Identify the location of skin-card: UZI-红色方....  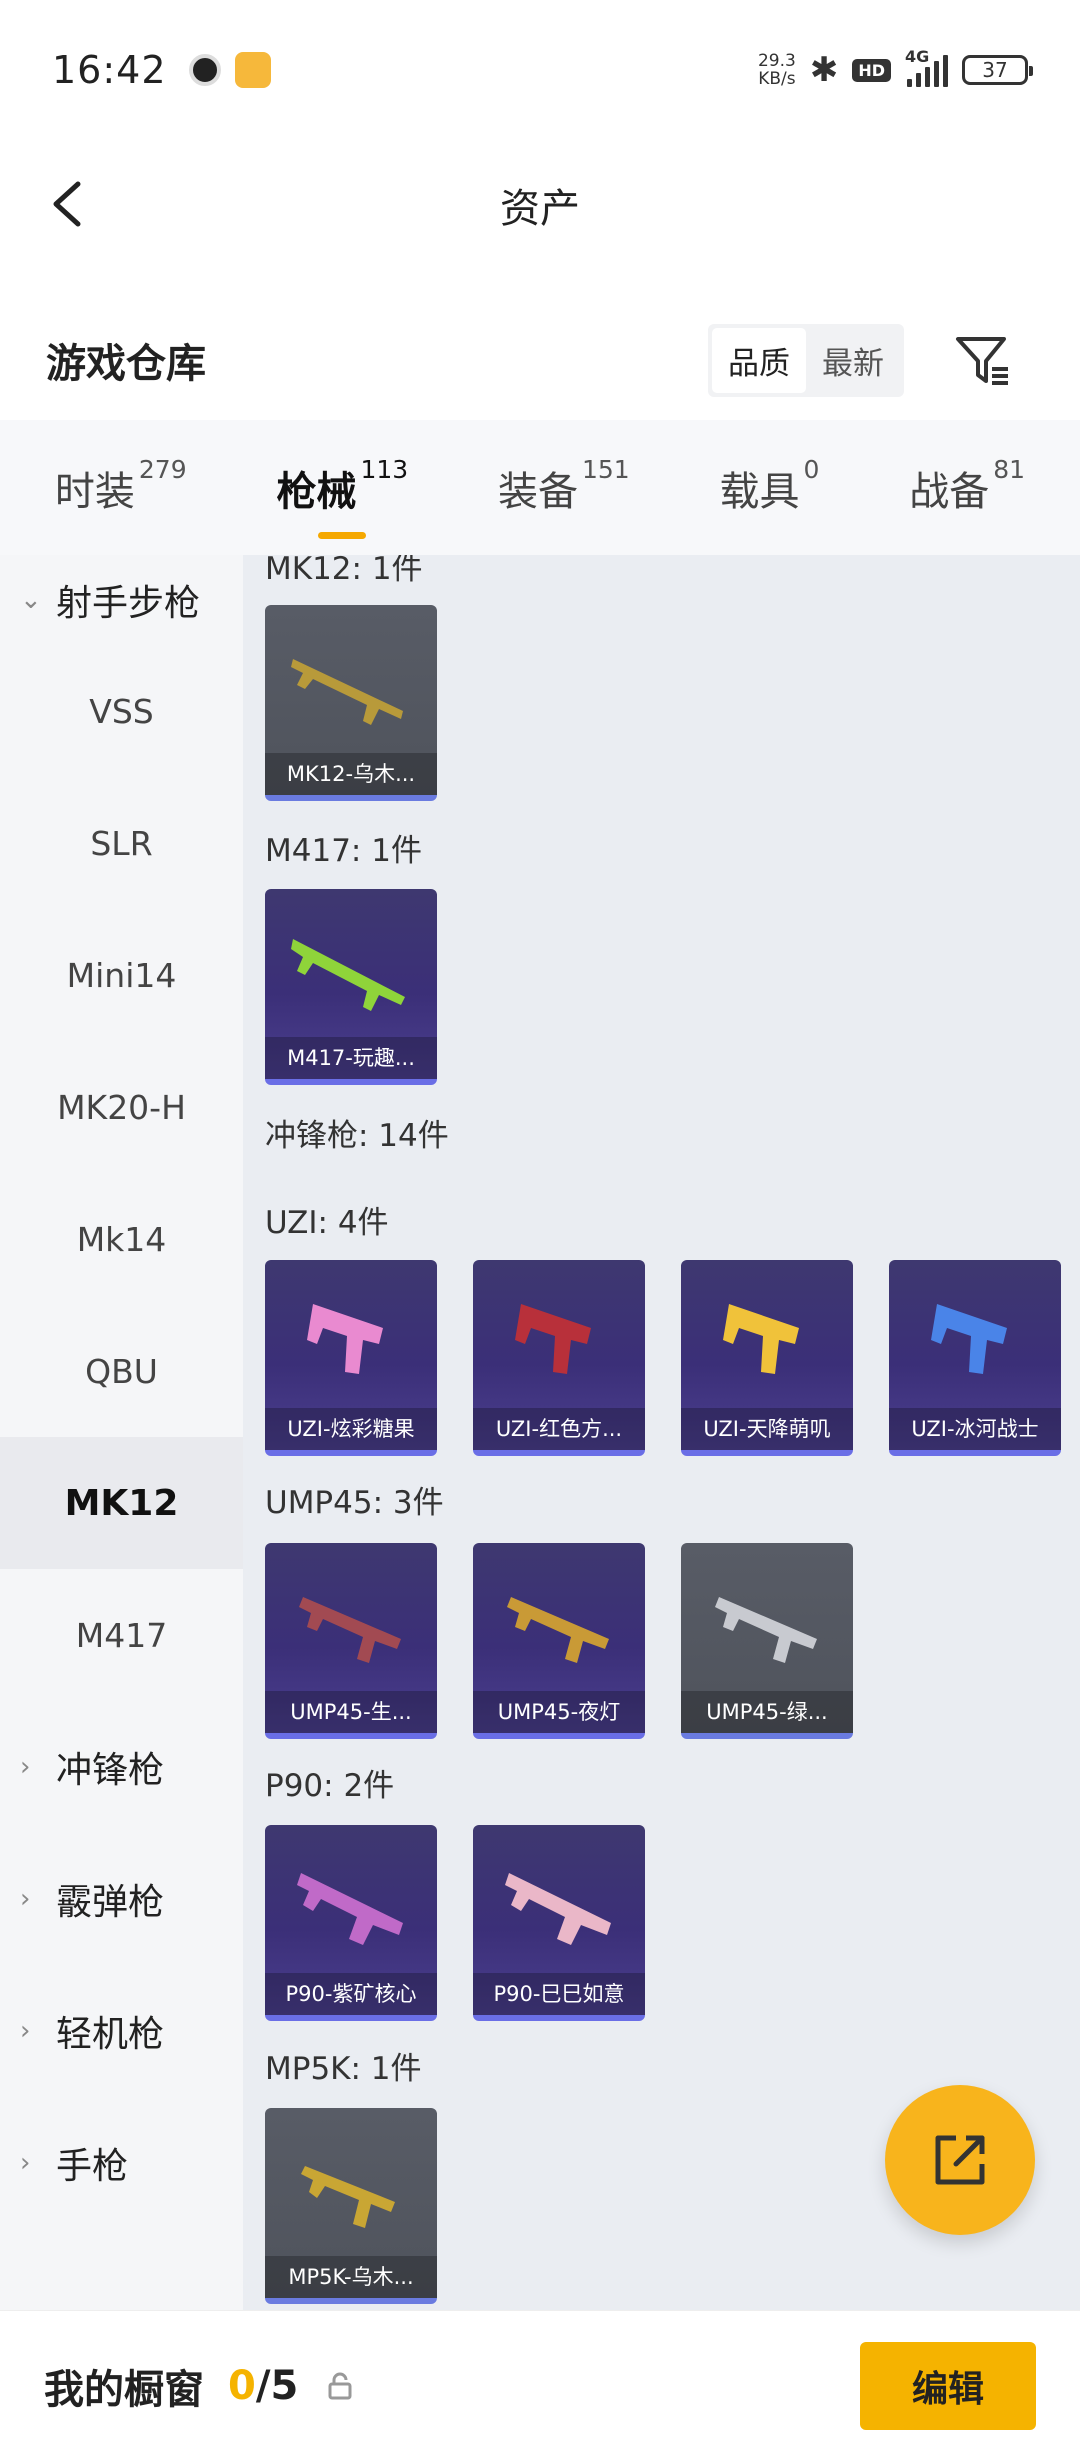
(559, 1358).